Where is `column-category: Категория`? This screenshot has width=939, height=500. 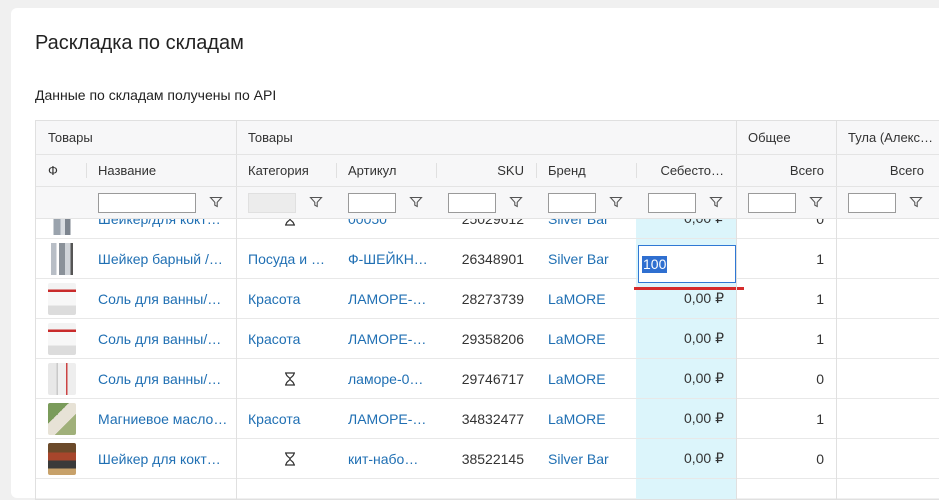
column-category: Категория is located at coordinates (286, 170).